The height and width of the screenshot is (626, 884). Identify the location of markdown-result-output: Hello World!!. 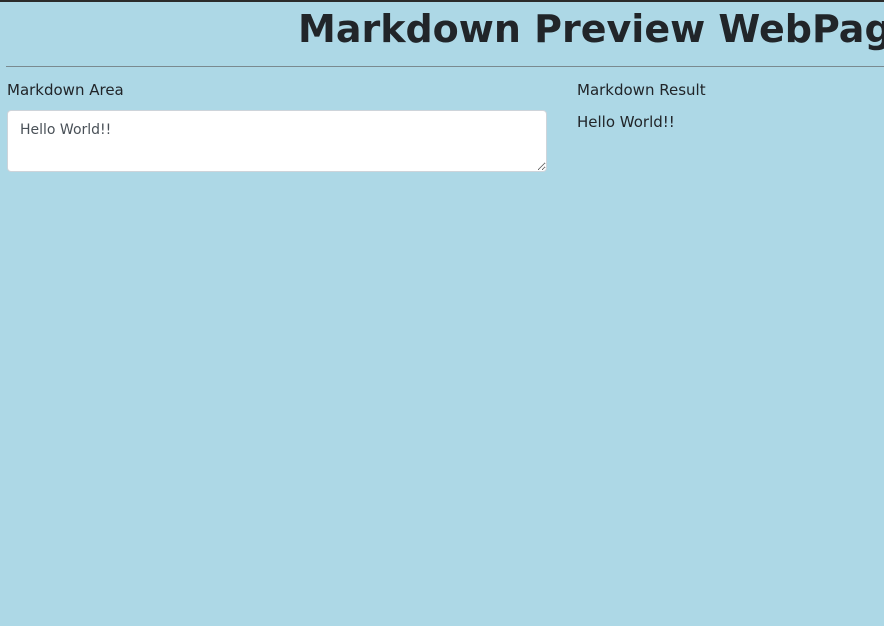
(626, 122).